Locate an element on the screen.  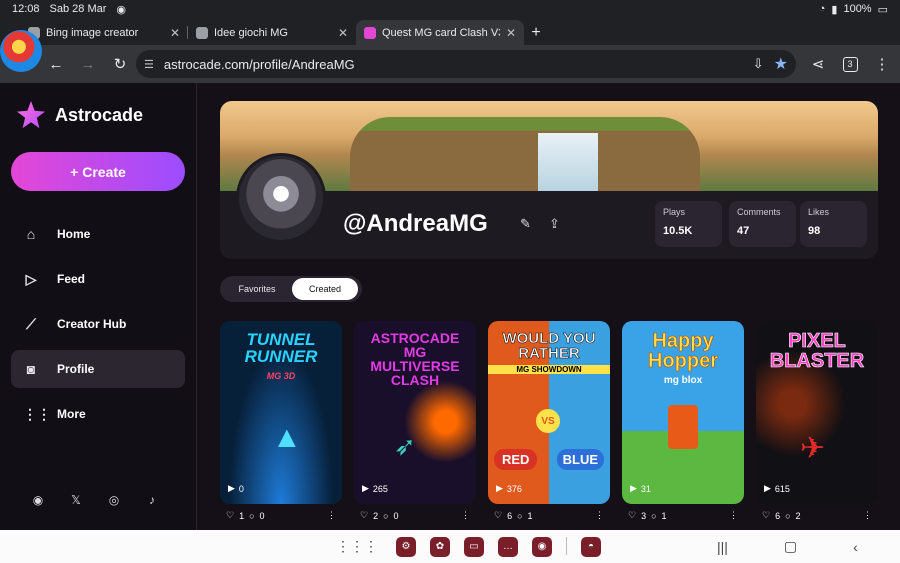
tab-title: Quest MG card Clash V3 is located at coordinates (441, 32).